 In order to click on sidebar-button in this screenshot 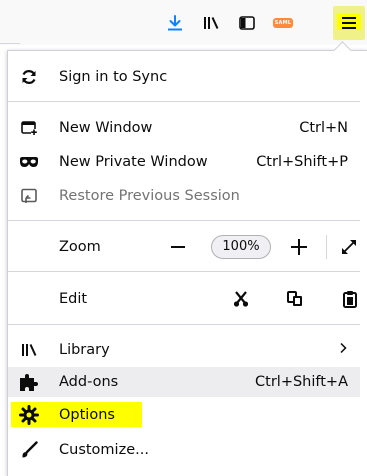, I will do `click(247, 23)`.